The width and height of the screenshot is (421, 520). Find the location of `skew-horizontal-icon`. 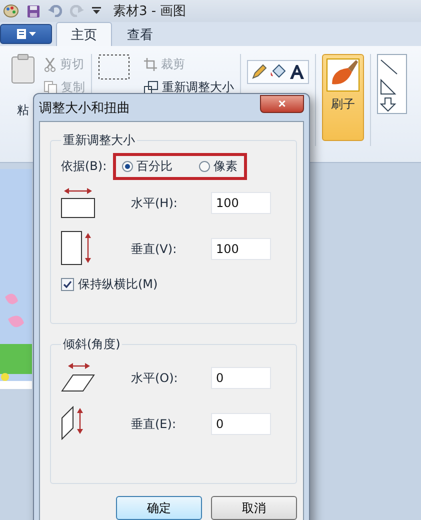

skew-horizontal-icon is located at coordinates (78, 377).